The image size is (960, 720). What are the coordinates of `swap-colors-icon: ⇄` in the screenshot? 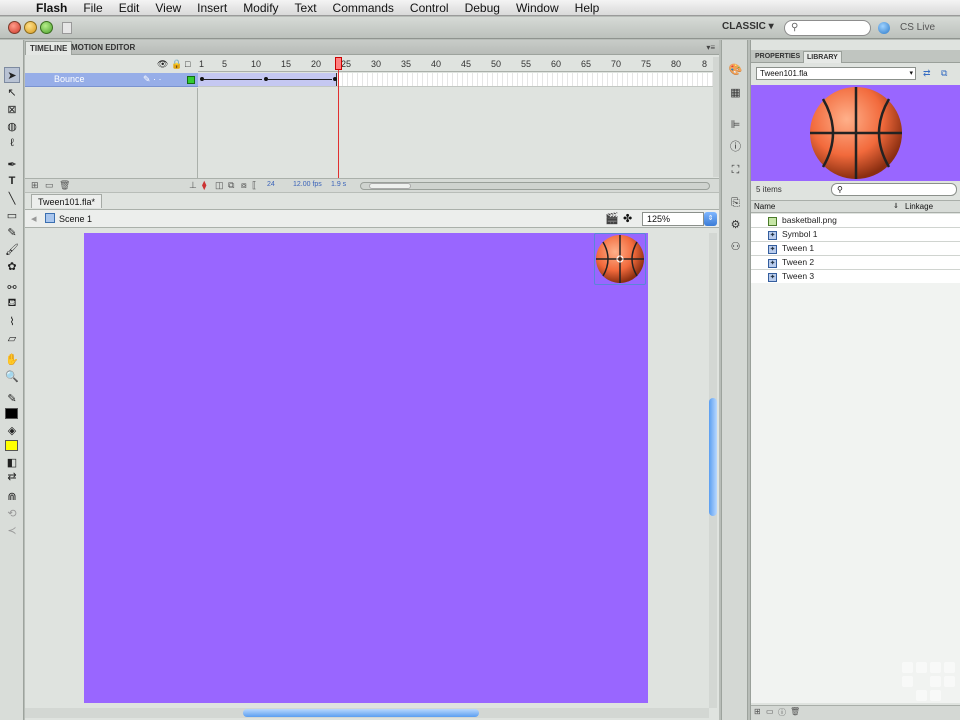 It's located at (12, 476).